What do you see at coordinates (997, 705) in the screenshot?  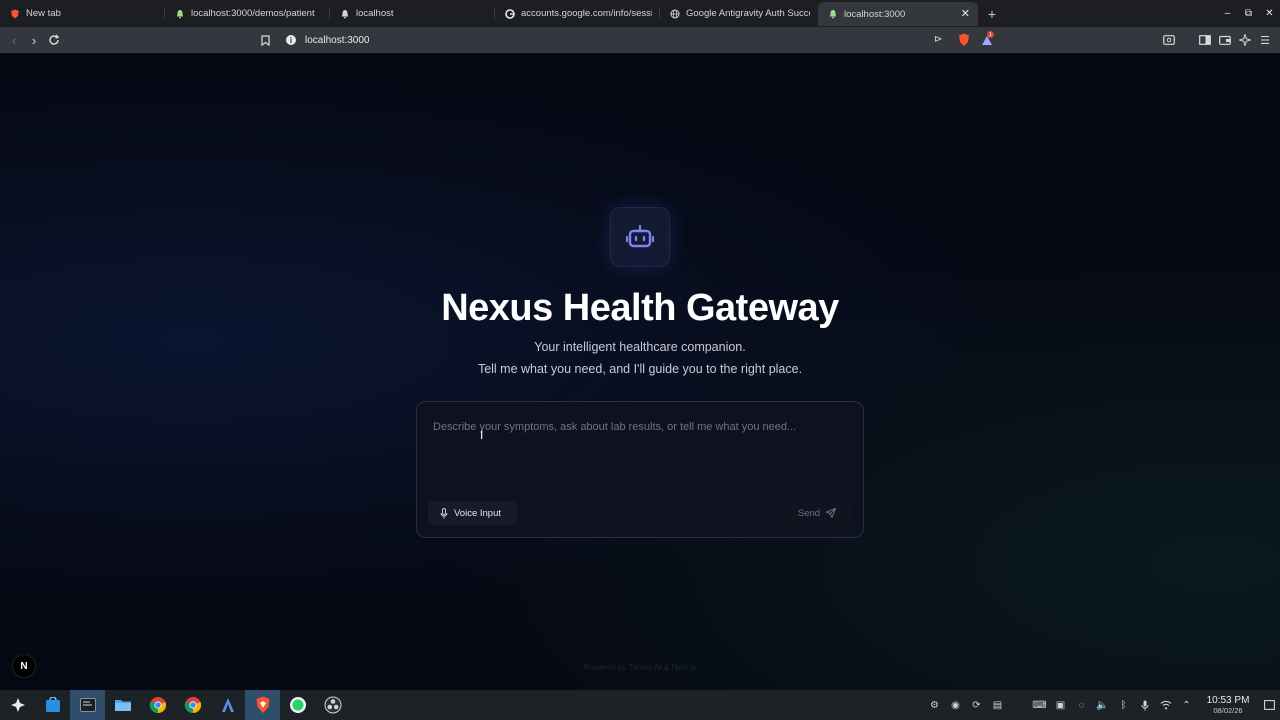 I see `clipboard-icon: ▤` at bounding box center [997, 705].